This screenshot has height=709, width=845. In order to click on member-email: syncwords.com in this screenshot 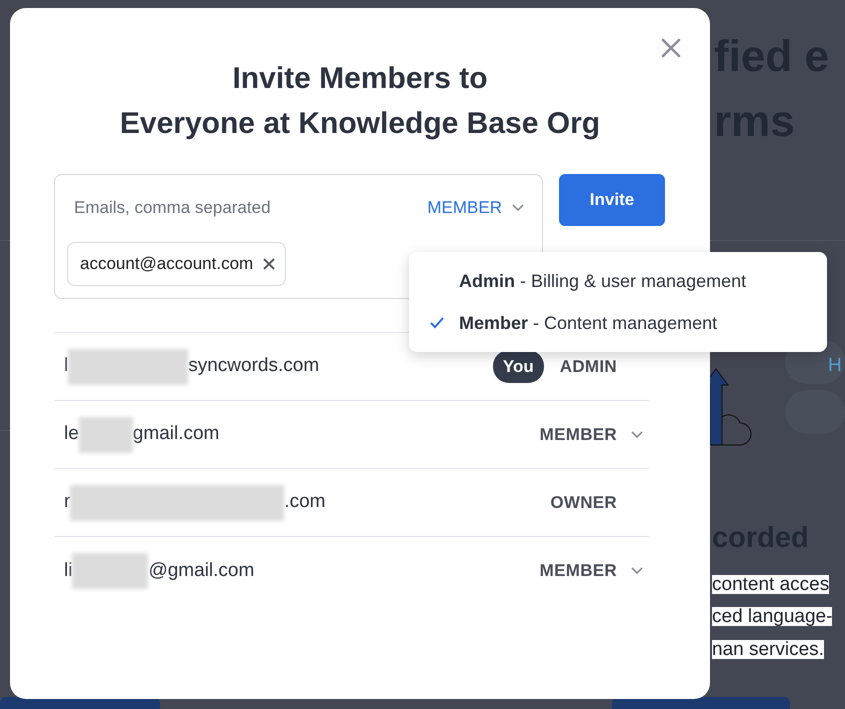, I will do `click(254, 366)`.